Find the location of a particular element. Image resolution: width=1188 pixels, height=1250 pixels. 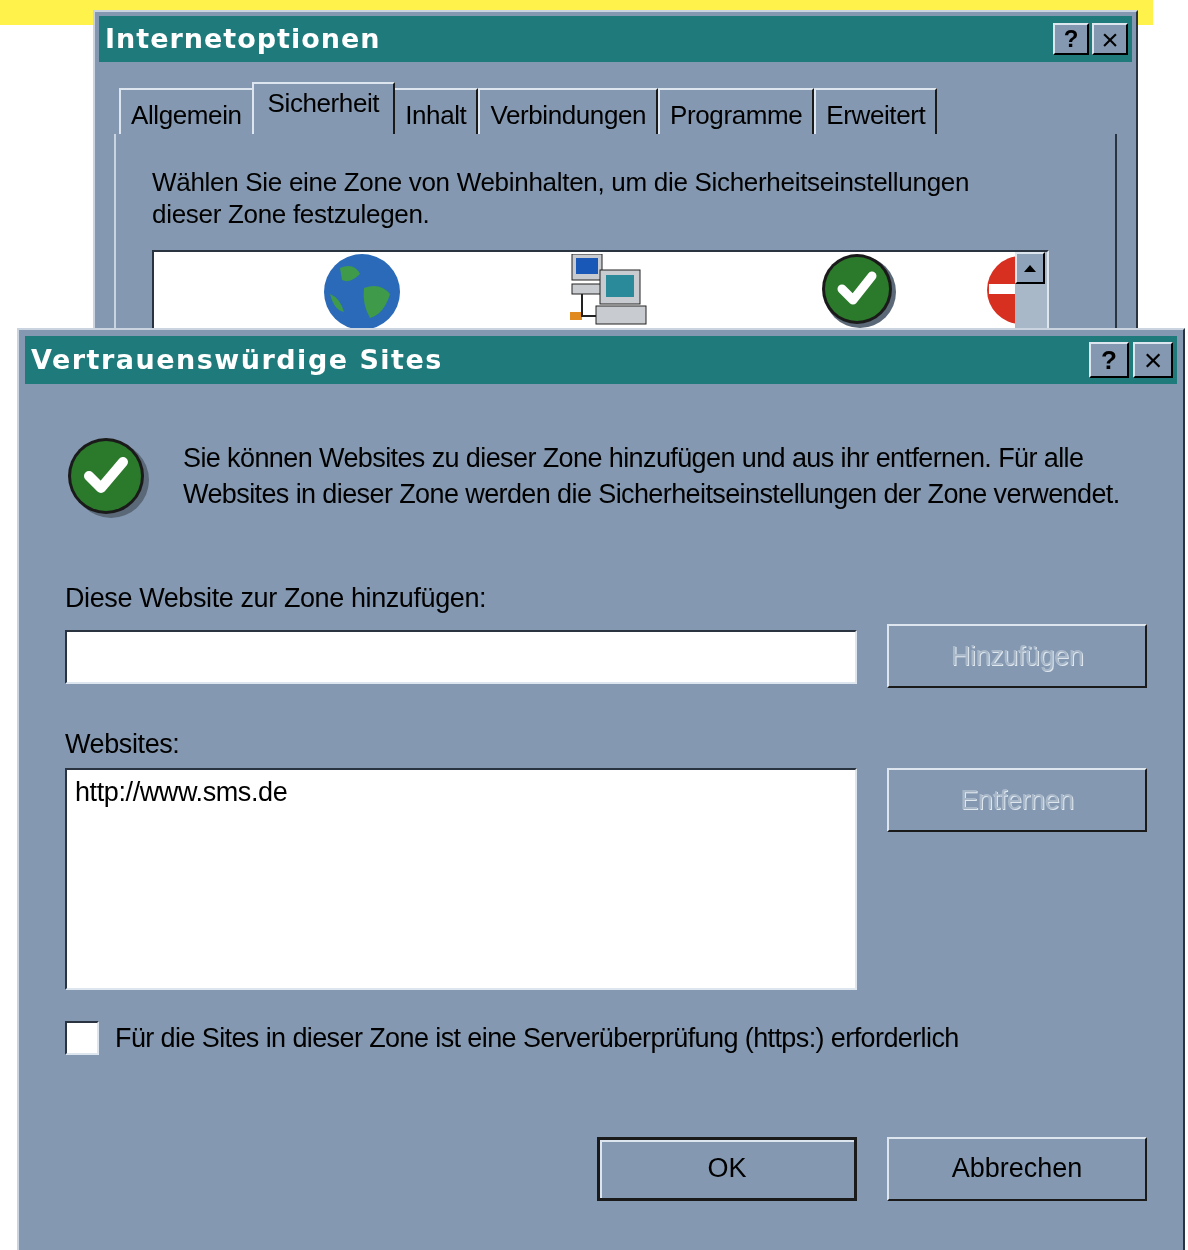

description-text: Sie können Websites zu dieser Zone hinzufügen und aus ihr entfernen. Für alle Websites in dieser Zone werden die Sicherheitseinstellungen der Zone verwendet. is located at coordinates (652, 476).